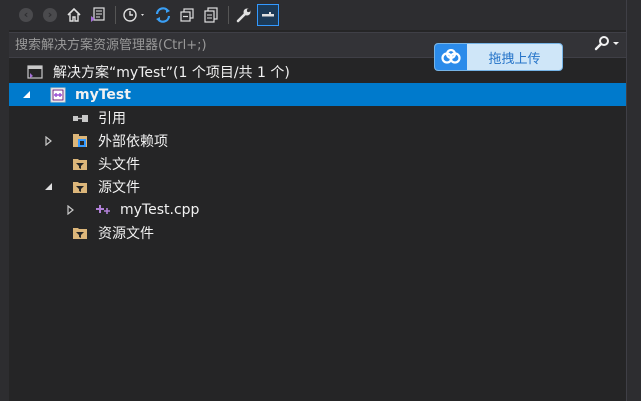 The image size is (641, 401). What do you see at coordinates (126, 233) in the screenshot?
I see `tree-item-label: 资源文件` at bounding box center [126, 233].